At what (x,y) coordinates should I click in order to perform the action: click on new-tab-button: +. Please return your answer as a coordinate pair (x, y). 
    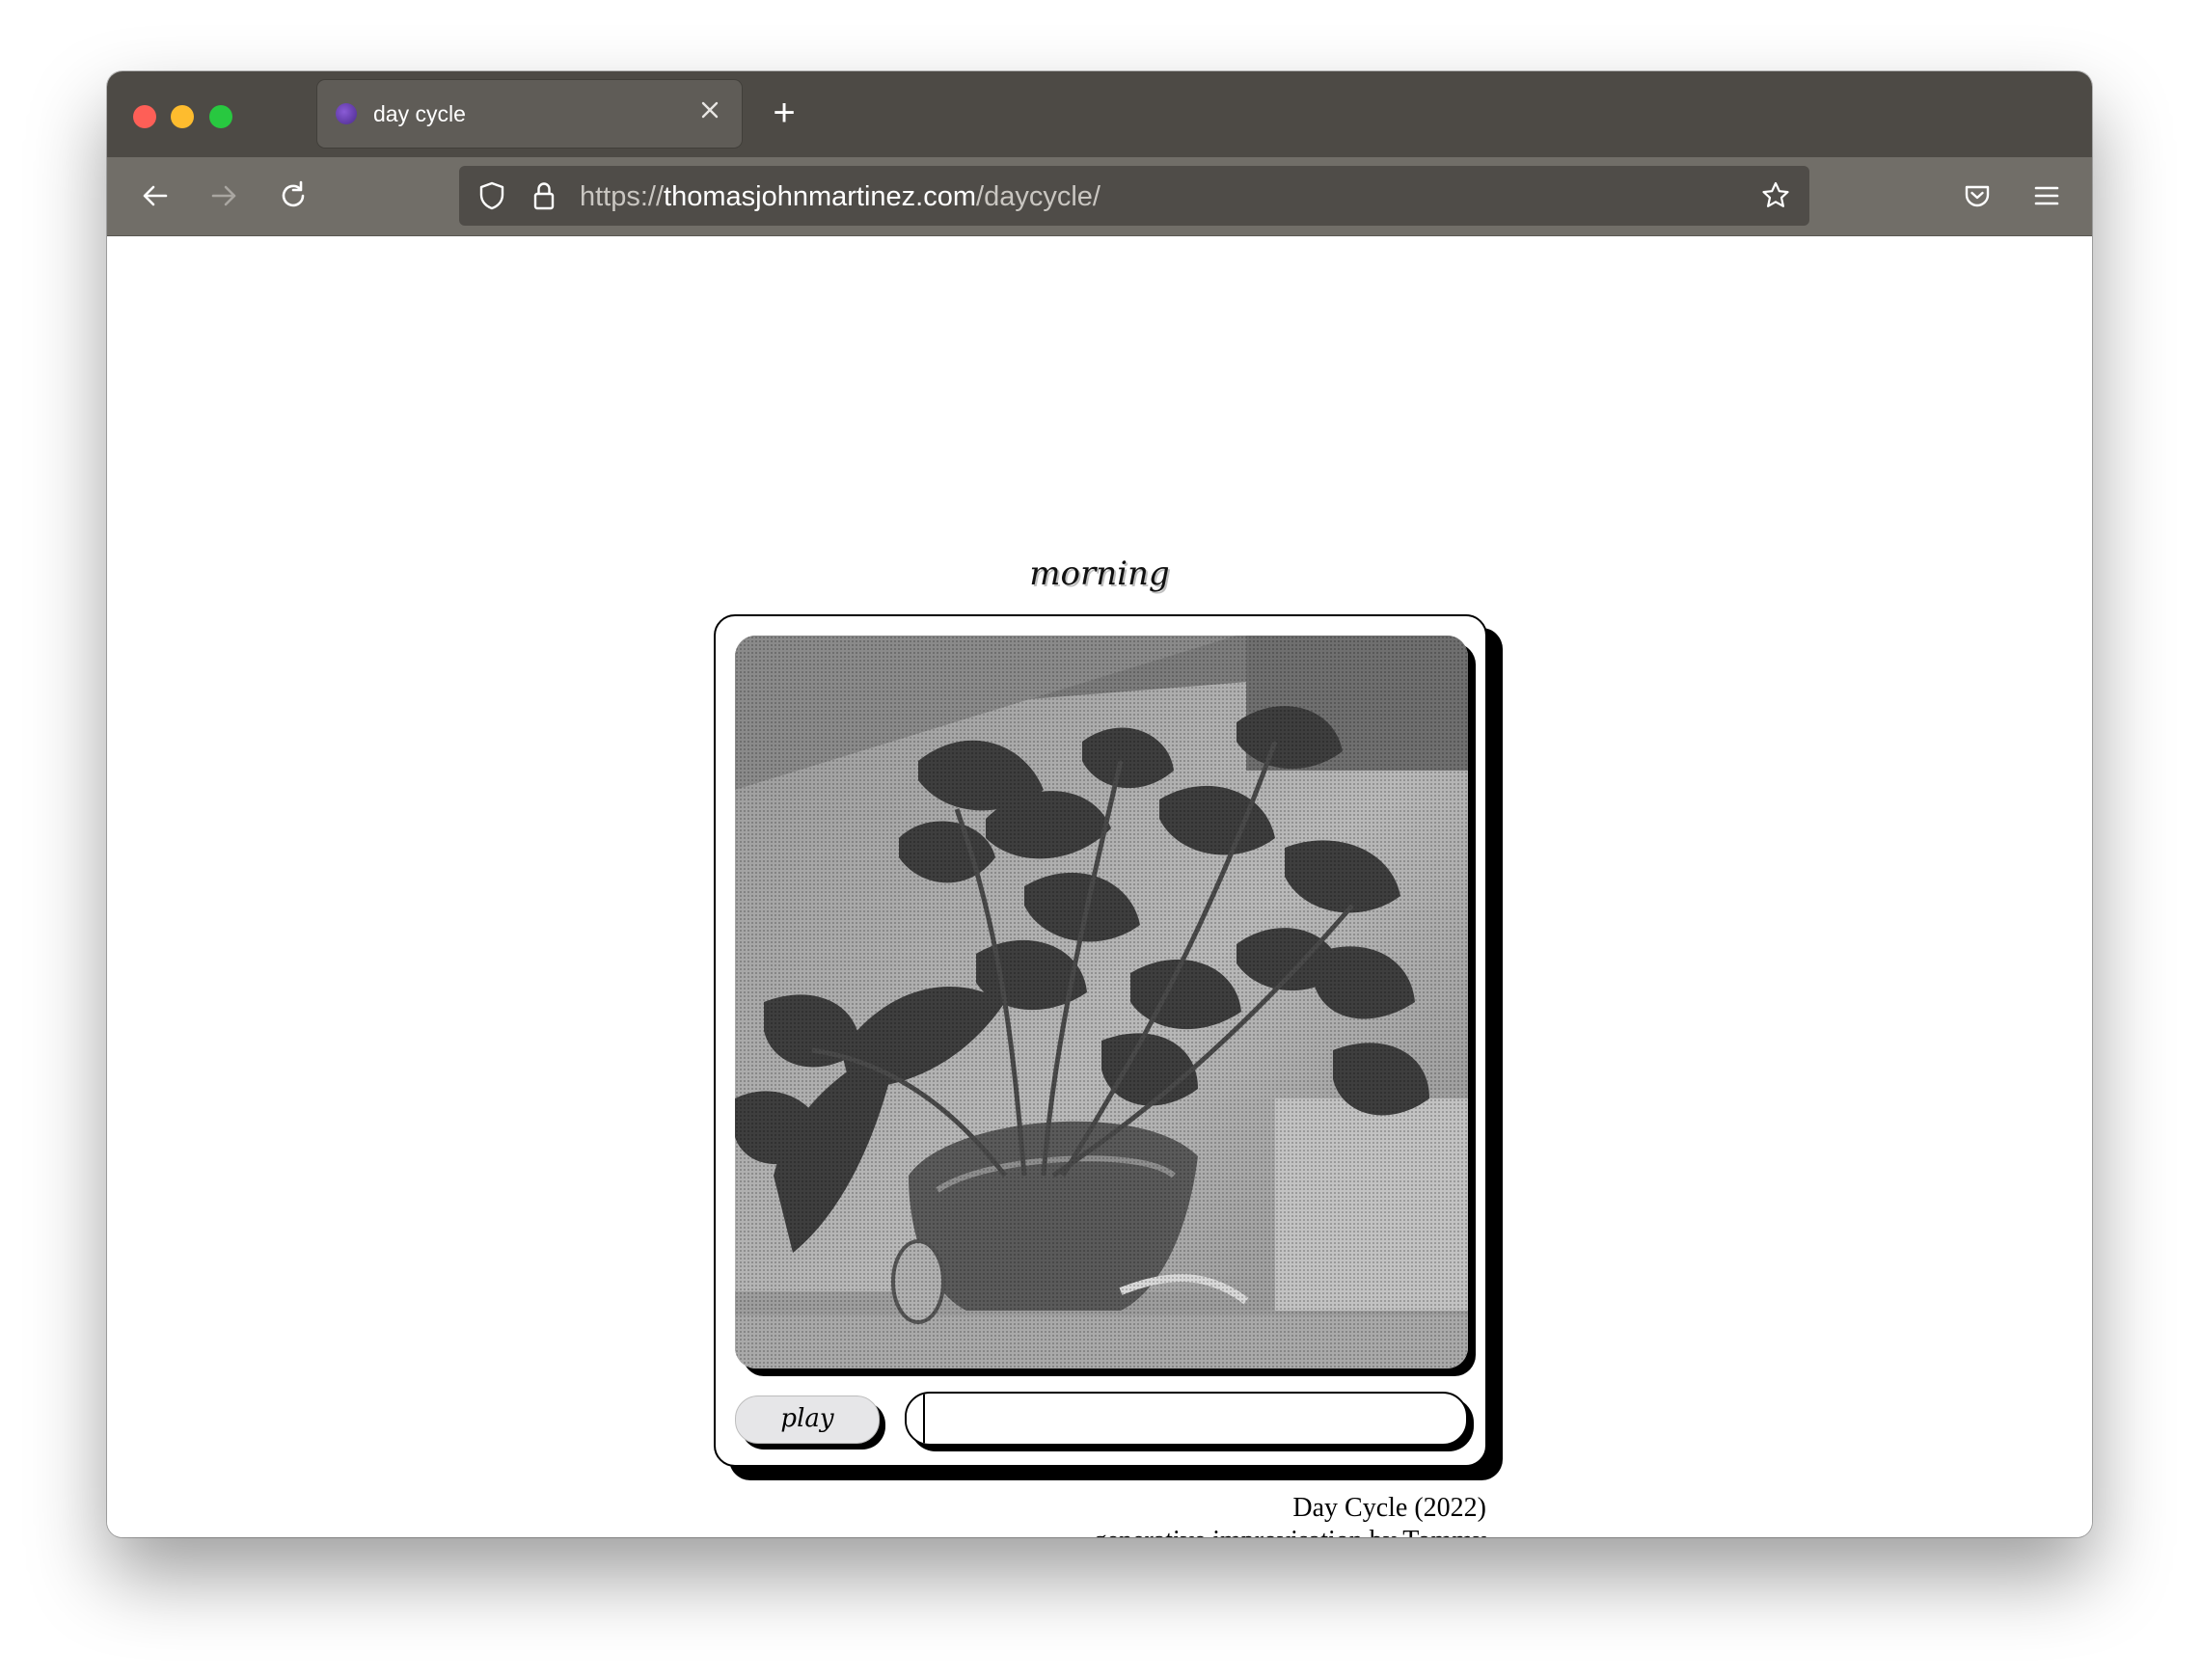
    Looking at the image, I should click on (784, 114).